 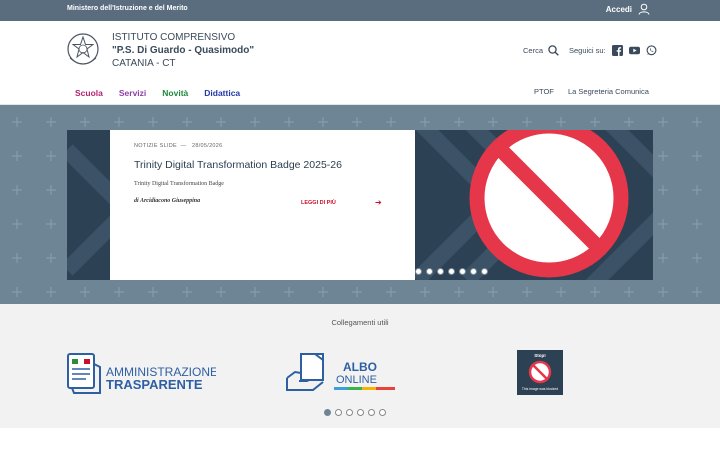 What do you see at coordinates (360, 322) in the screenshot?
I see `useful-links-heading: Collegamenti utili` at bounding box center [360, 322].